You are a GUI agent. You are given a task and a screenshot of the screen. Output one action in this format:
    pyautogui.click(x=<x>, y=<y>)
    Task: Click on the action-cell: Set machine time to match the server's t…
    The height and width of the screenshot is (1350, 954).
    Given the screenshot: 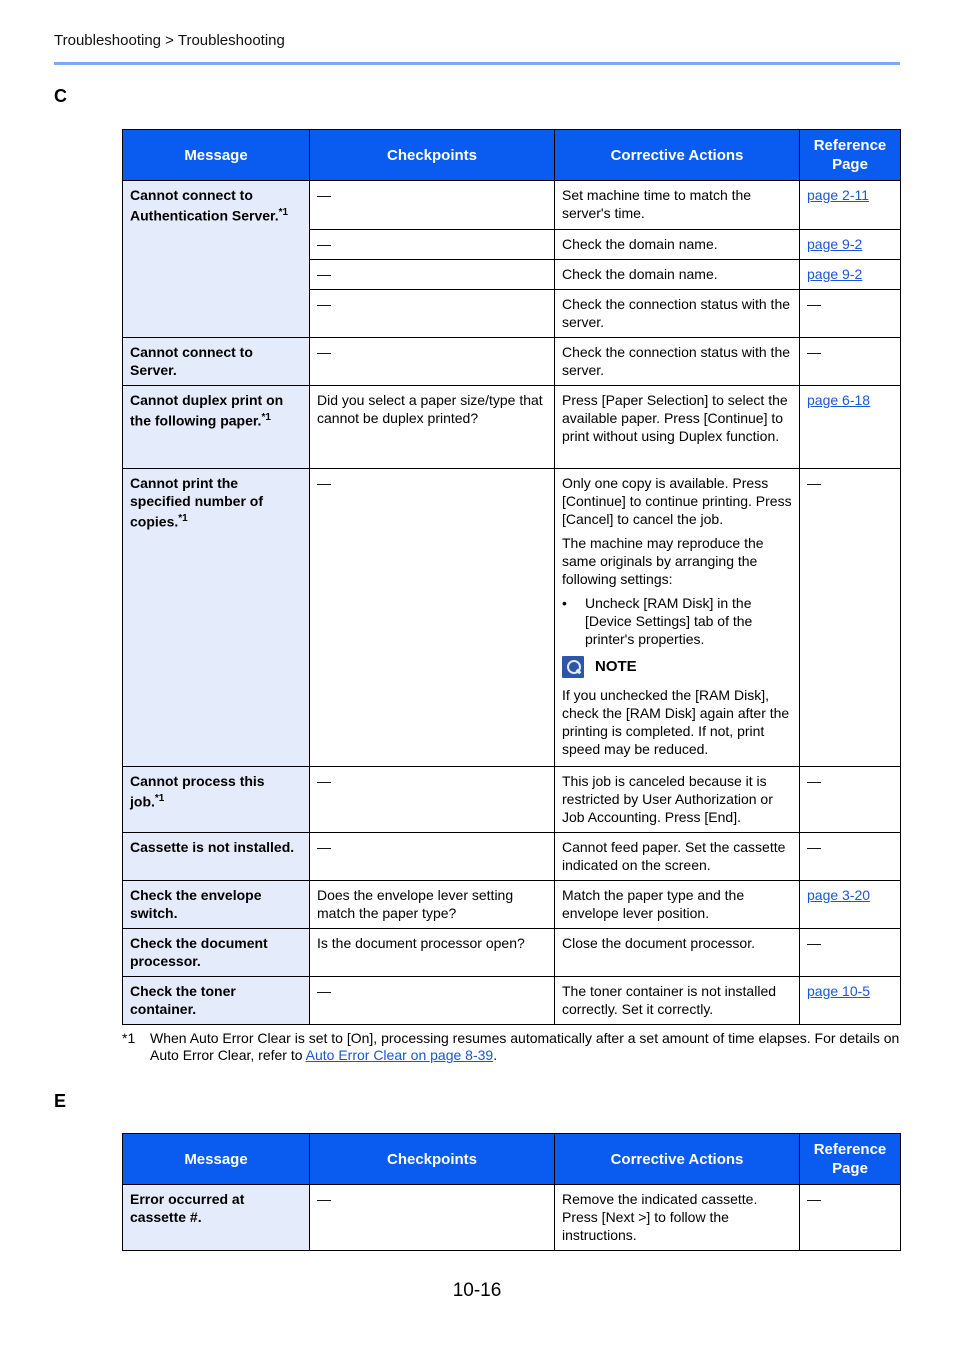 What is the action you would take?
    pyautogui.click(x=677, y=205)
    